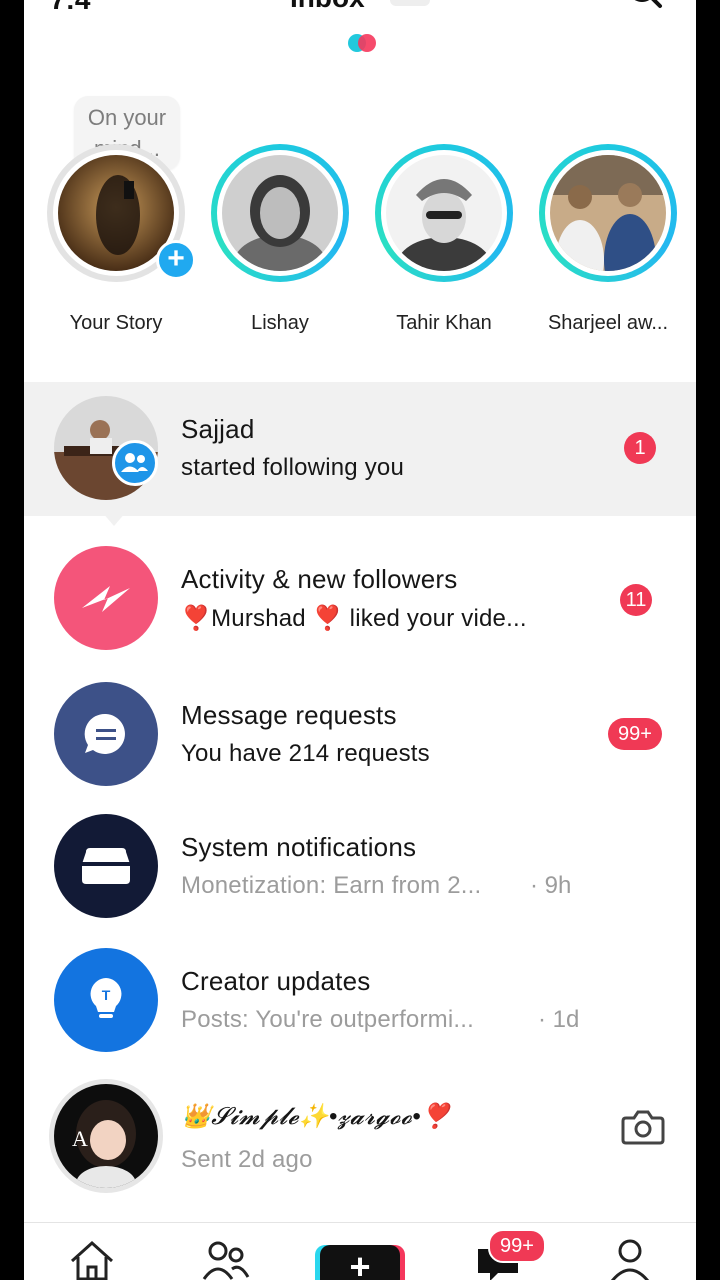  What do you see at coordinates (559, 1019) in the screenshot?
I see `row-time: · 1d` at bounding box center [559, 1019].